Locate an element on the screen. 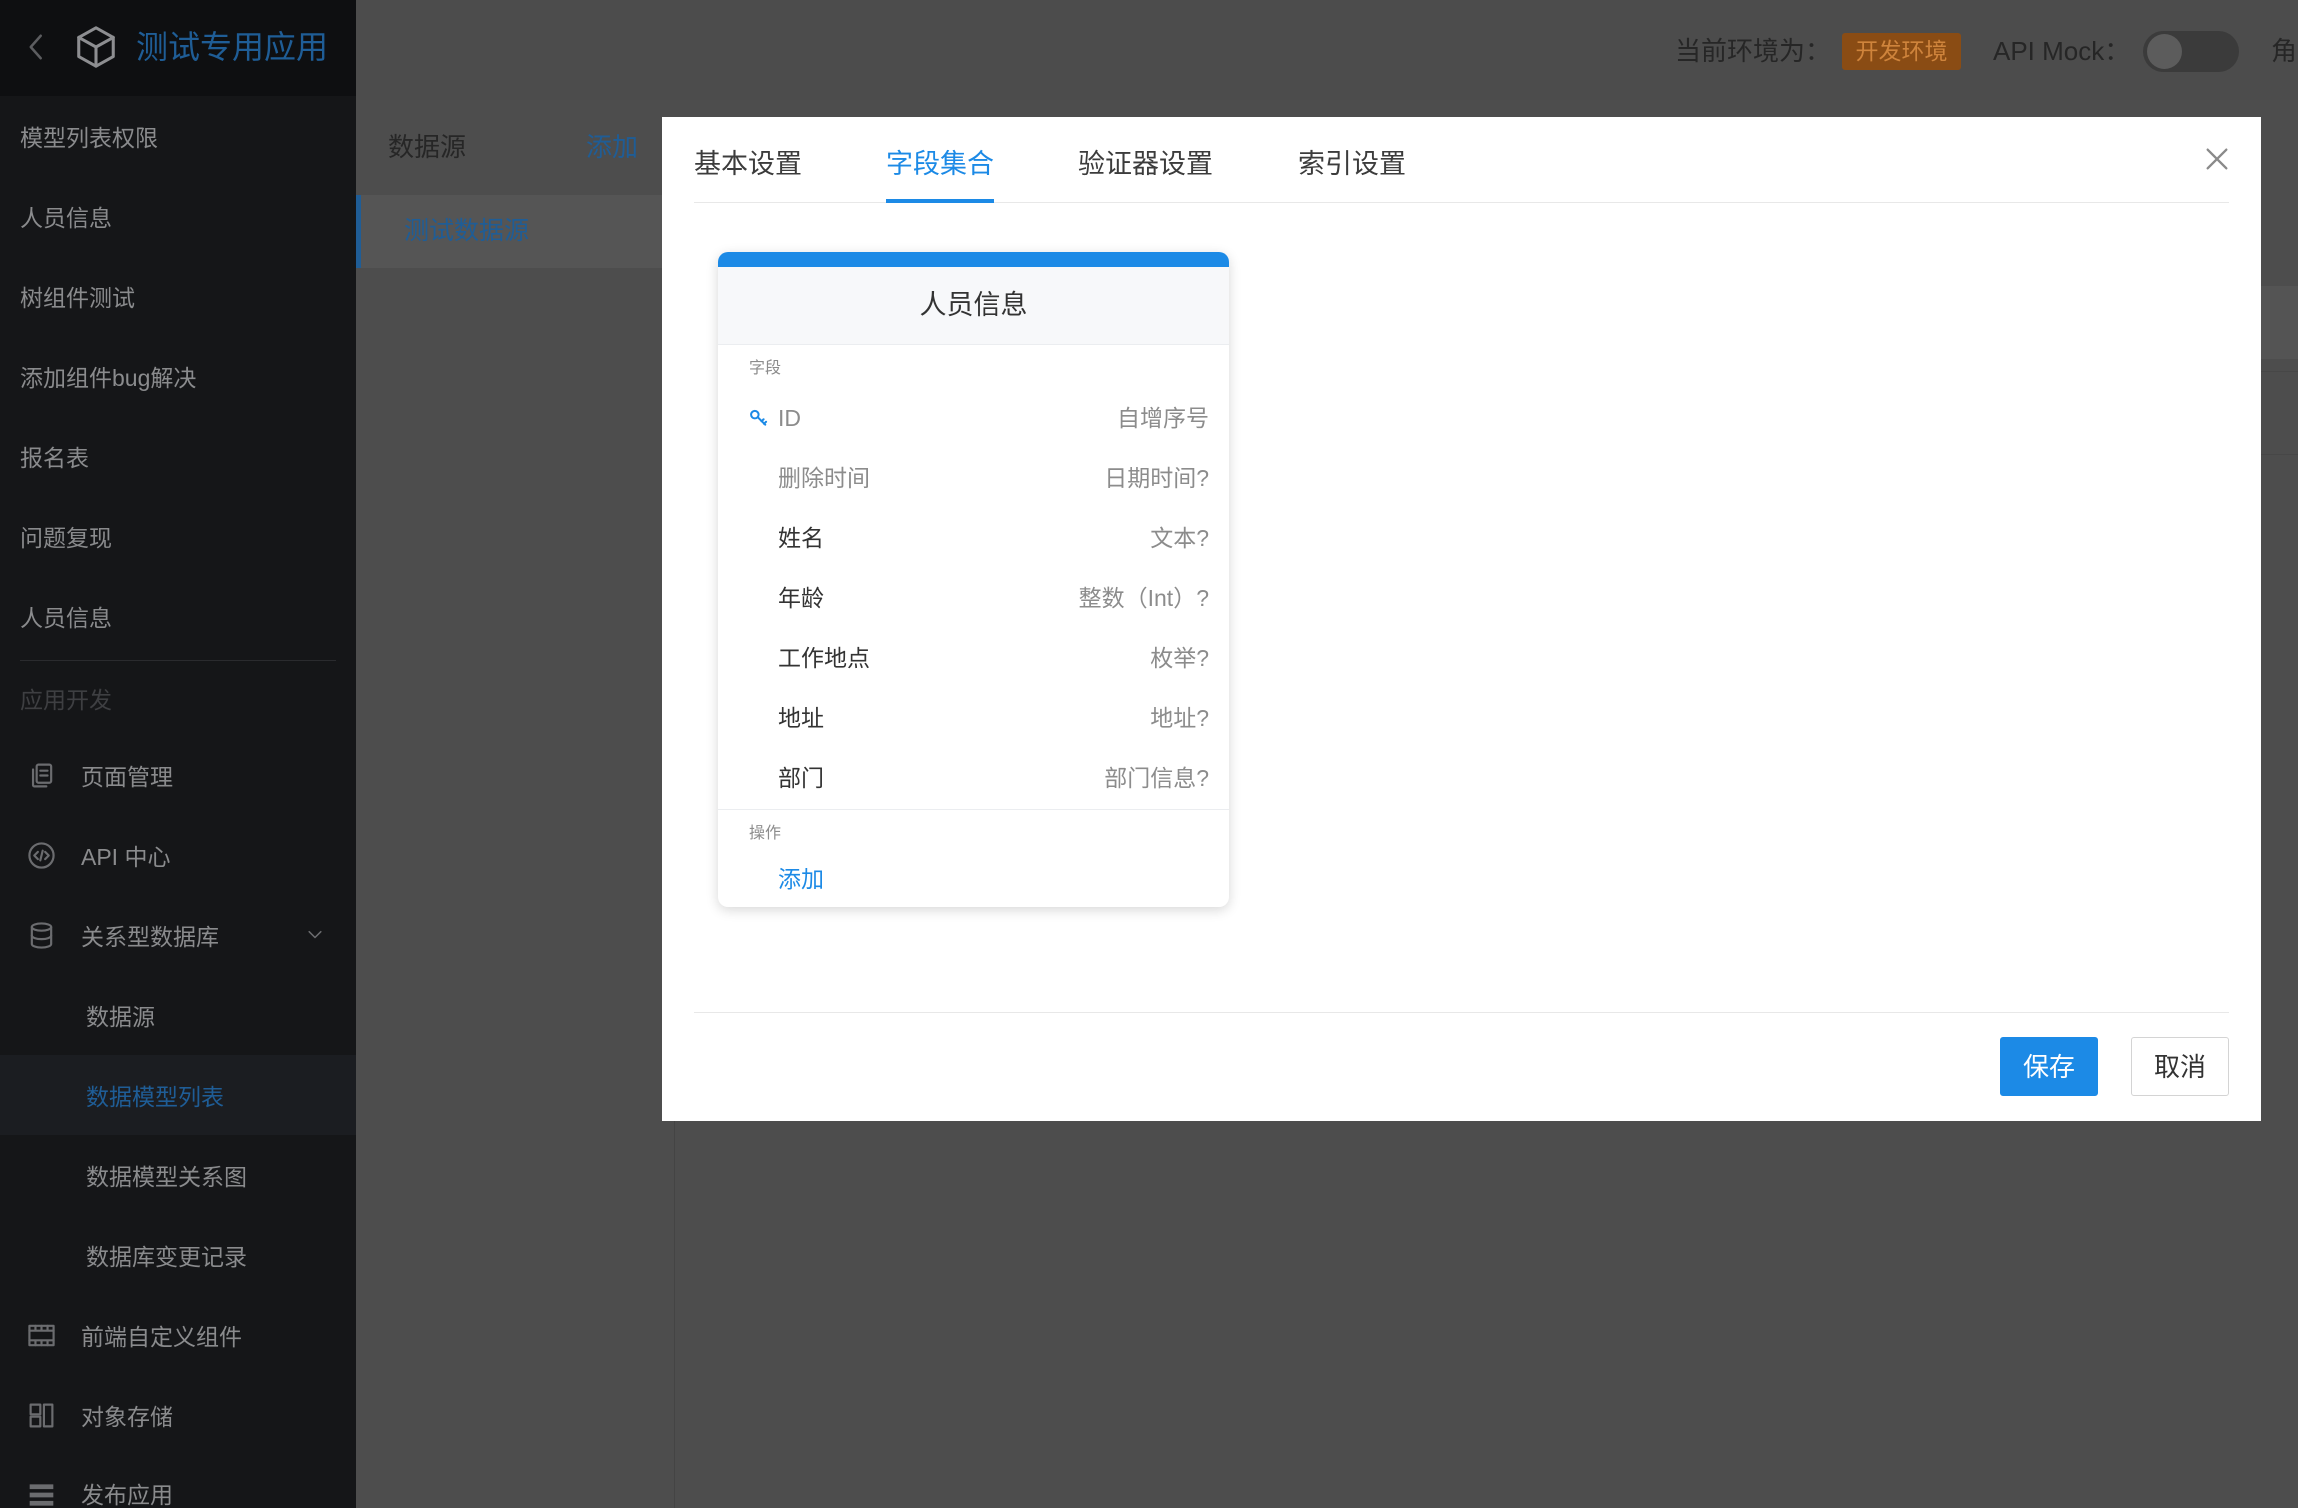 The width and height of the screenshot is (2298, 1508). sidebar-item-page-management: 页面管理 is located at coordinates (178, 775).